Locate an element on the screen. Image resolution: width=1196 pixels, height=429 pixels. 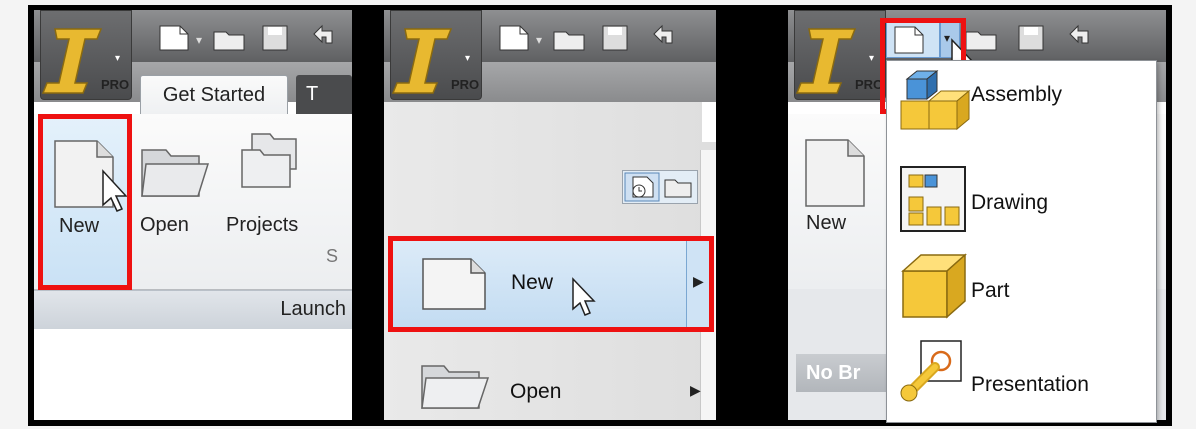
new-button-label: New is located at coordinates (826, 223).